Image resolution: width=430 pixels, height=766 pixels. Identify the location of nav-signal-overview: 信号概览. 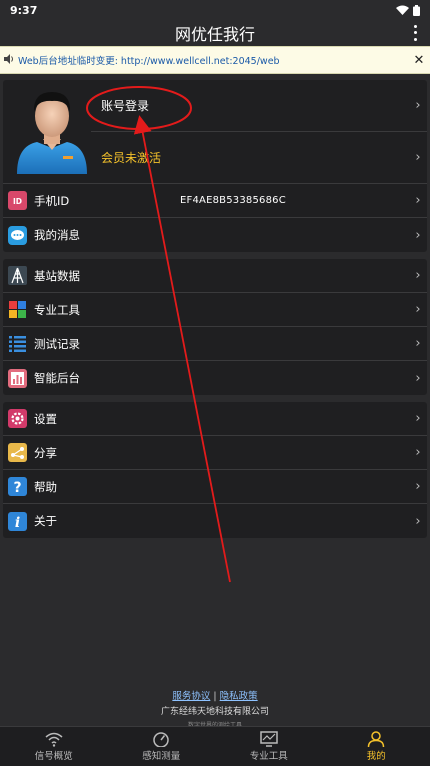
(54, 746).